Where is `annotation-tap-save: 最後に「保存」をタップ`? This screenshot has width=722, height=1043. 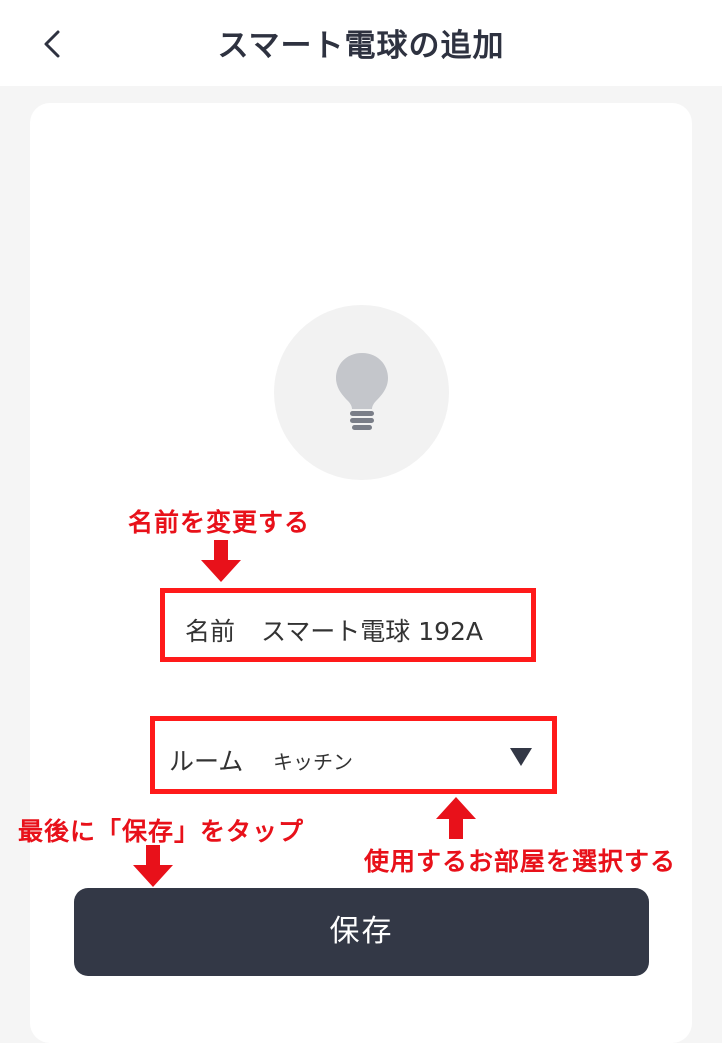 annotation-tap-save: 最後に「保存」をタップ is located at coordinates (161, 831).